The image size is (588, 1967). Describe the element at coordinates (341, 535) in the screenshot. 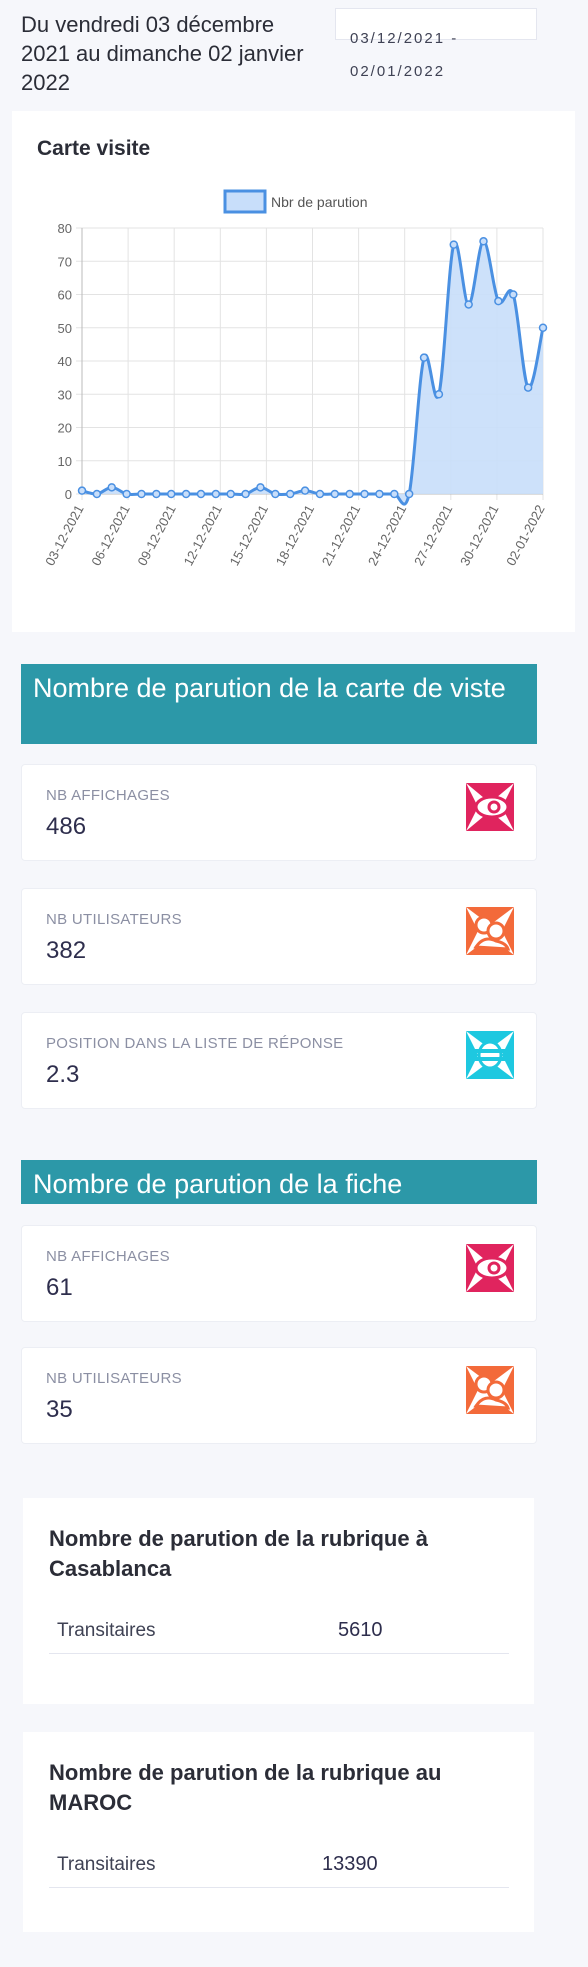

I see `x-tick-label: 21-12-2021` at that location.